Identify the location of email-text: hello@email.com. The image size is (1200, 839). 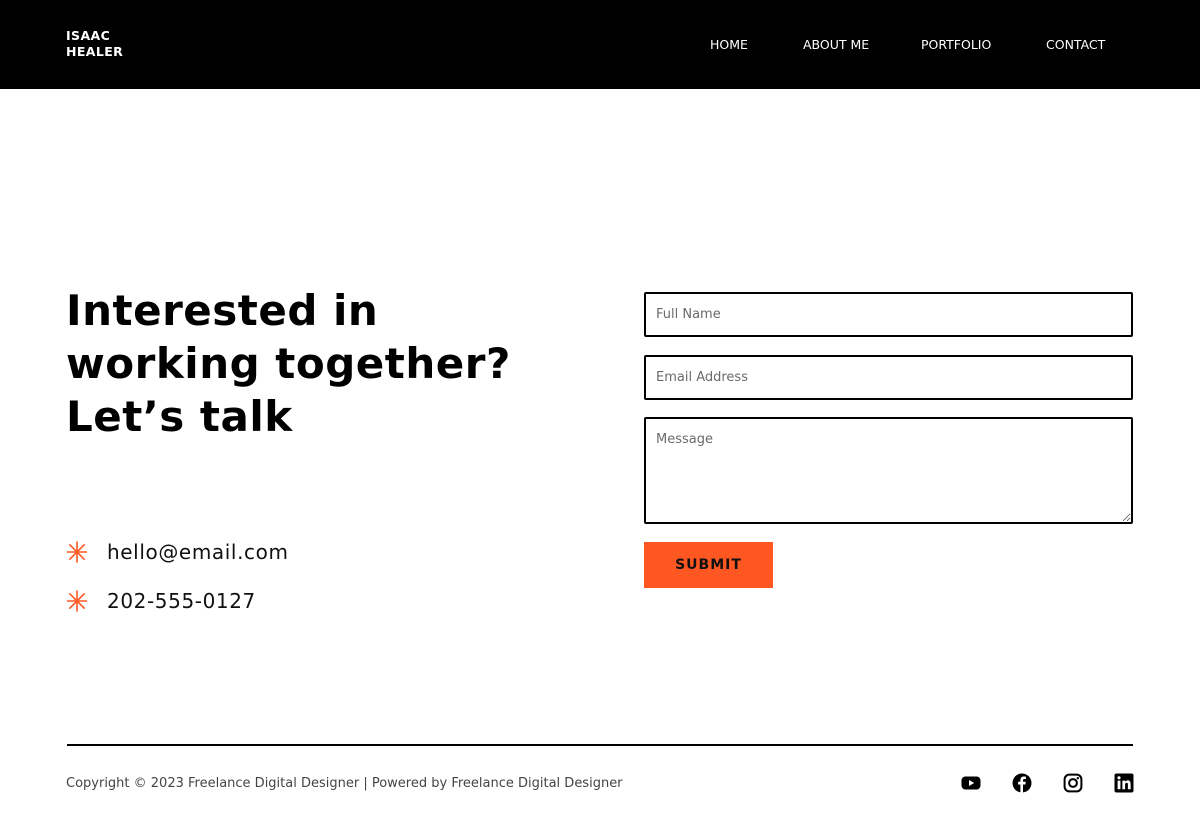
(198, 552).